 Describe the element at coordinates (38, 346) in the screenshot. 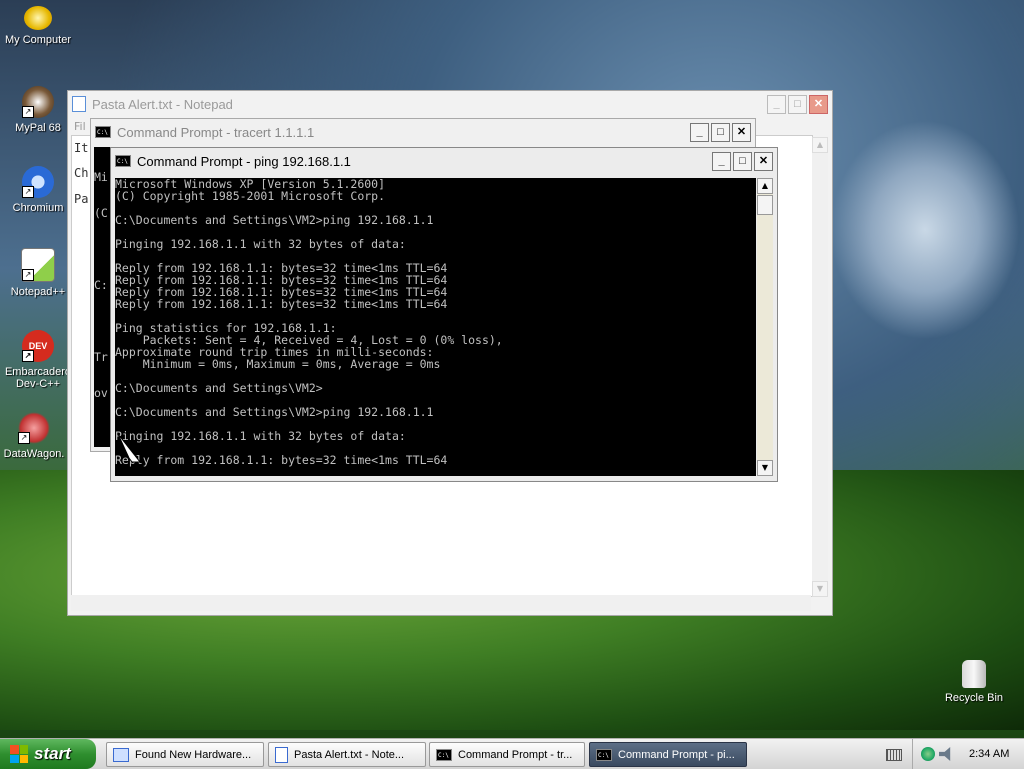

I see `devcpp-icon: DEV ↗` at that location.